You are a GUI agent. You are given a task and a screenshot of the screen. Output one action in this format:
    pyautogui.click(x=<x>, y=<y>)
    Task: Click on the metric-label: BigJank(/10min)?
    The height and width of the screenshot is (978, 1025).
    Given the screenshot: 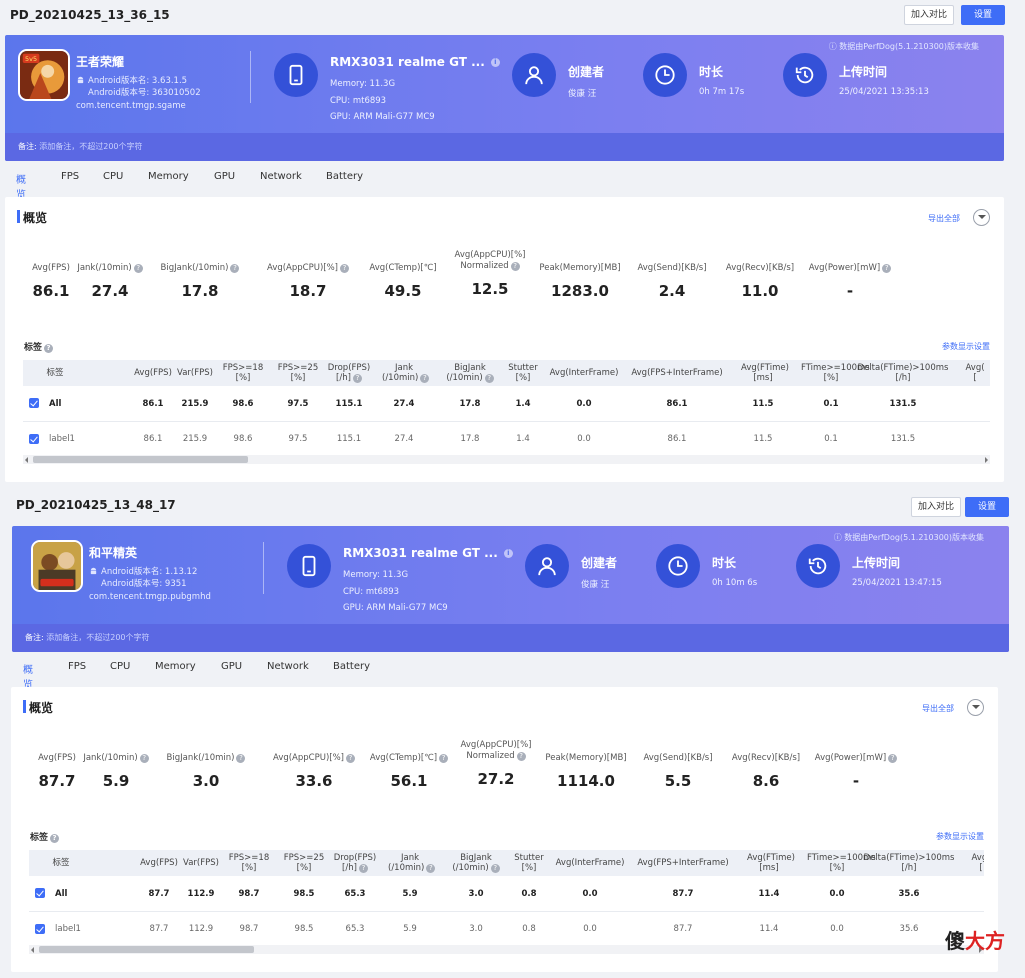 What is the action you would take?
    pyautogui.click(x=206, y=758)
    